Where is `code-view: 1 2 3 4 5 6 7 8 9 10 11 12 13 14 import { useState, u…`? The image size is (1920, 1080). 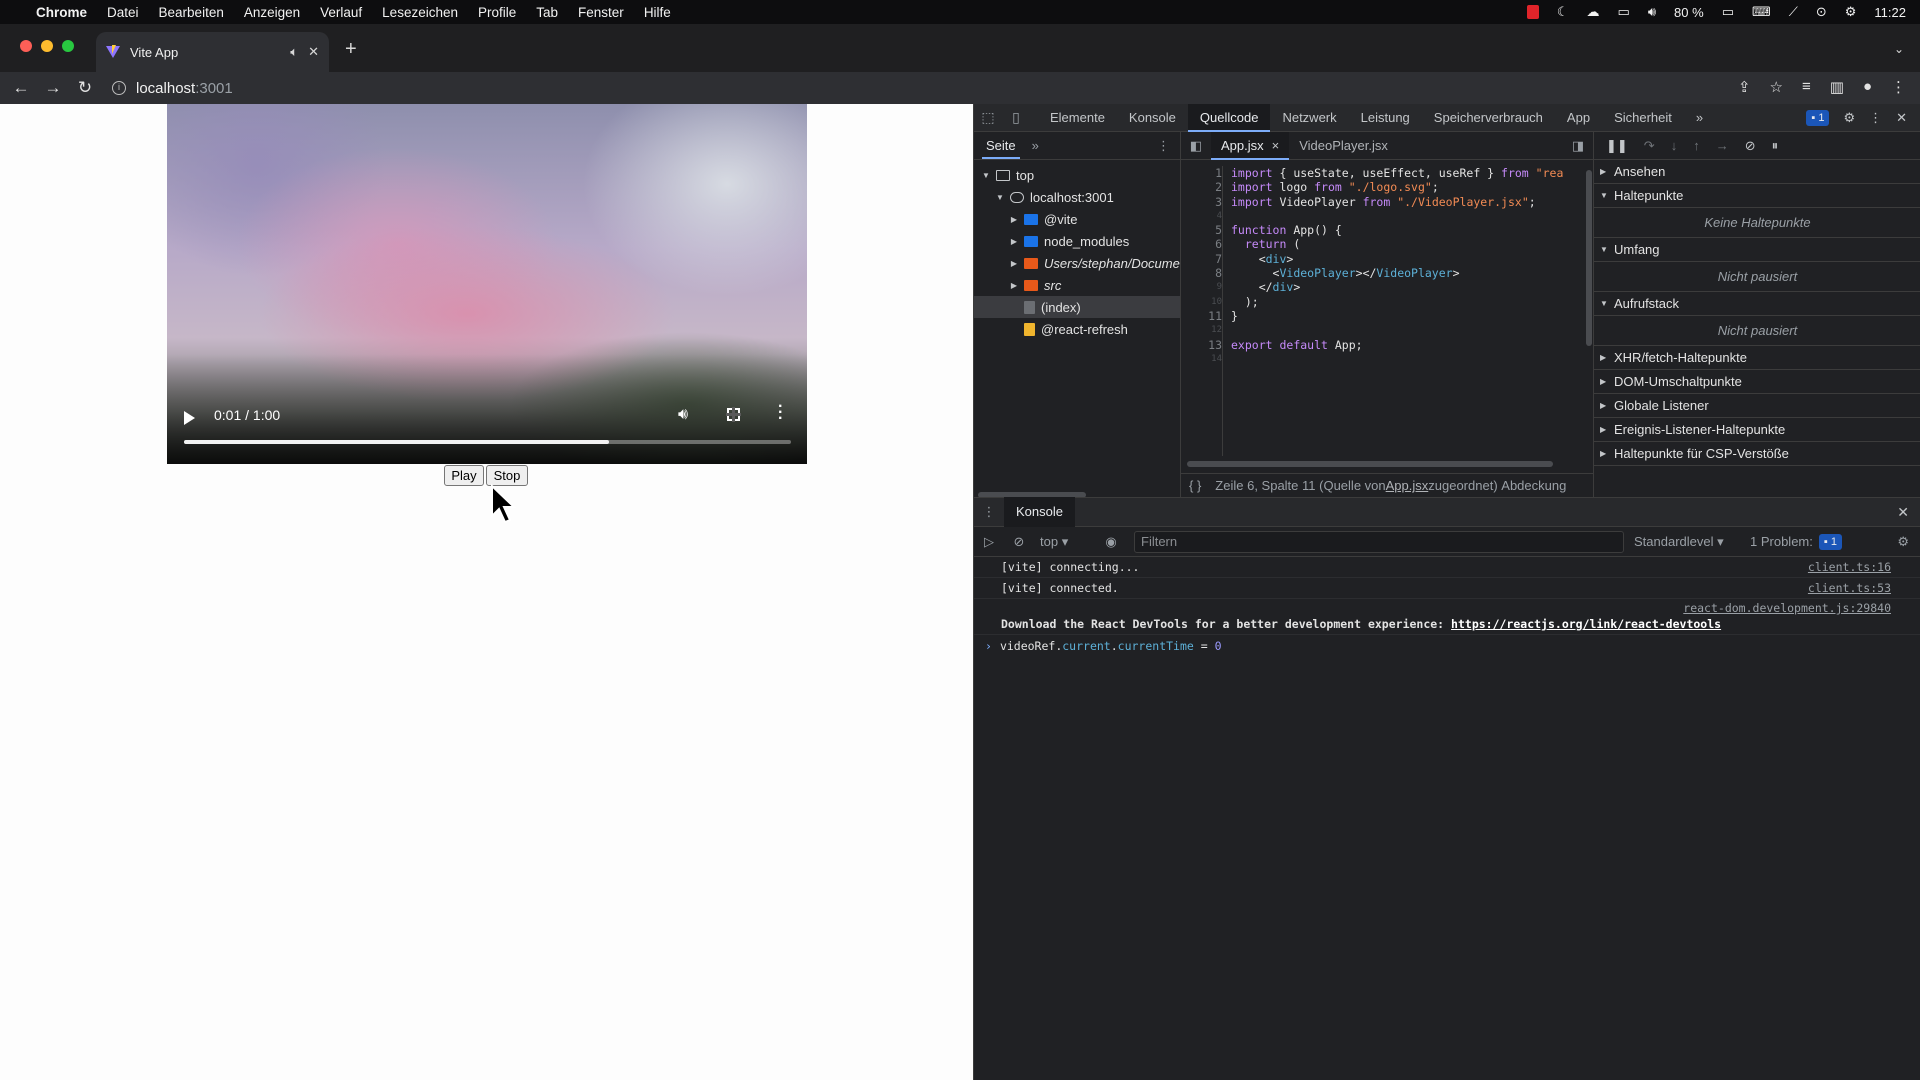 code-view: 1 2 3 4 5 6 7 8 9 10 11 12 13 14 import { useState, u… is located at coordinates (1383, 310).